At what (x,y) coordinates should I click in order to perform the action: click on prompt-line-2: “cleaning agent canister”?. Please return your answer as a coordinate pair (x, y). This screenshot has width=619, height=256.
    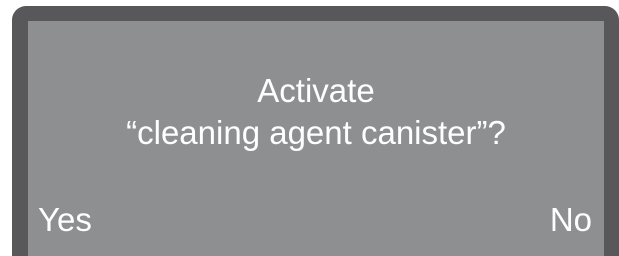
    Looking at the image, I should click on (316, 132).